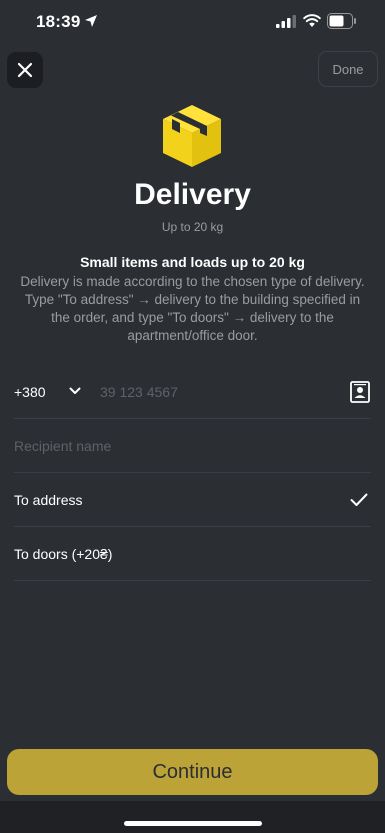 This screenshot has width=385, height=833. I want to click on chevron-down-icon, so click(75, 391).